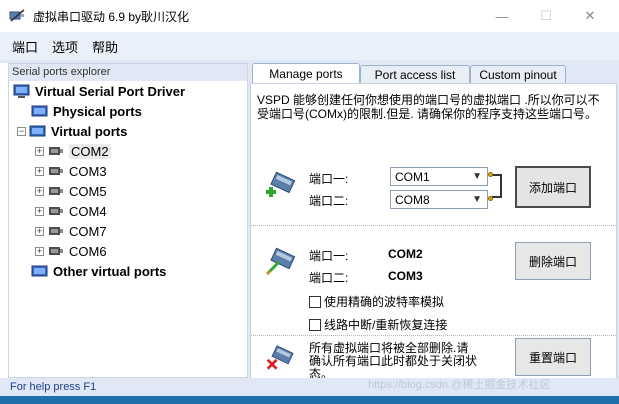 The width and height of the screenshot is (619, 404). I want to click on add-ports-section: 端口一: 端口二: COM1 ▼ COM8 ▼ 添加端口, so click(433, 177).